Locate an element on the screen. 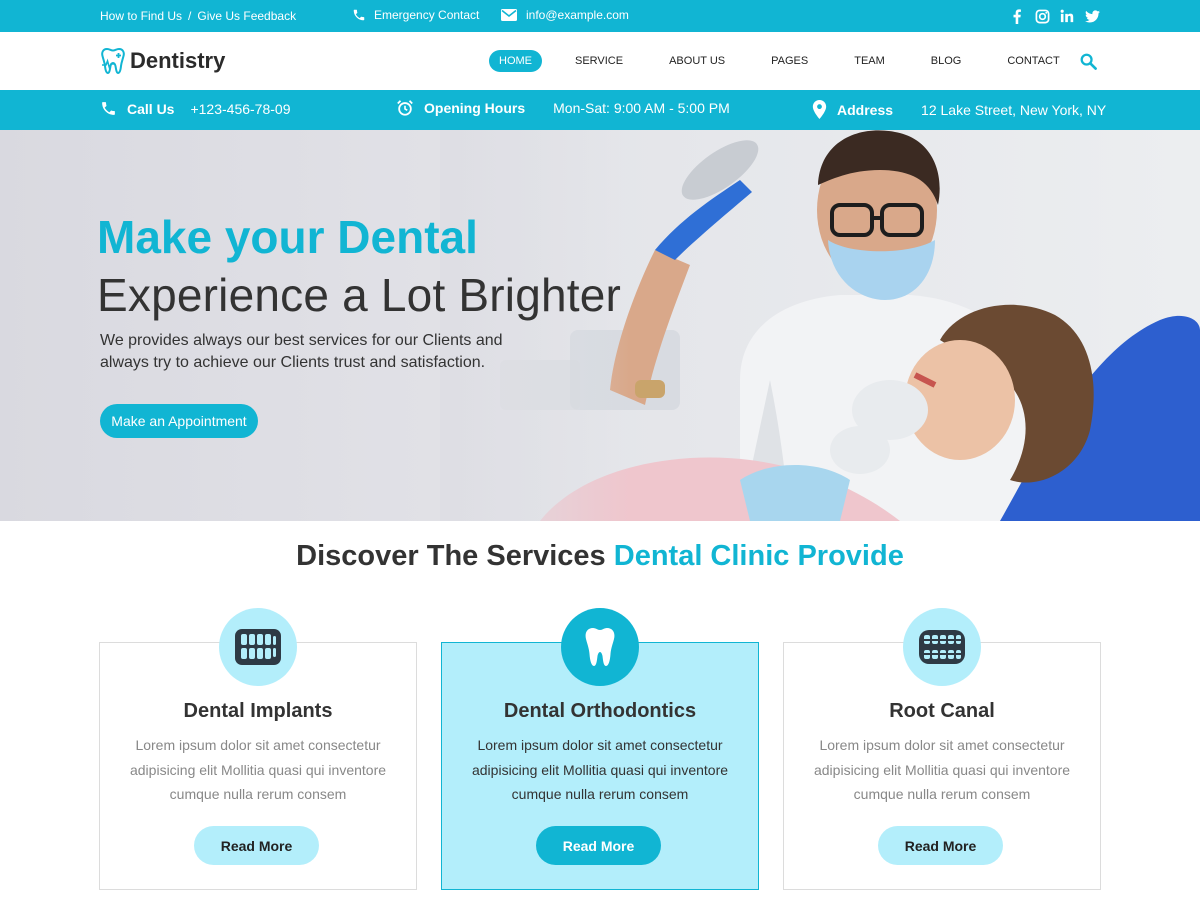  tooth-logo-icon is located at coordinates (113, 61).